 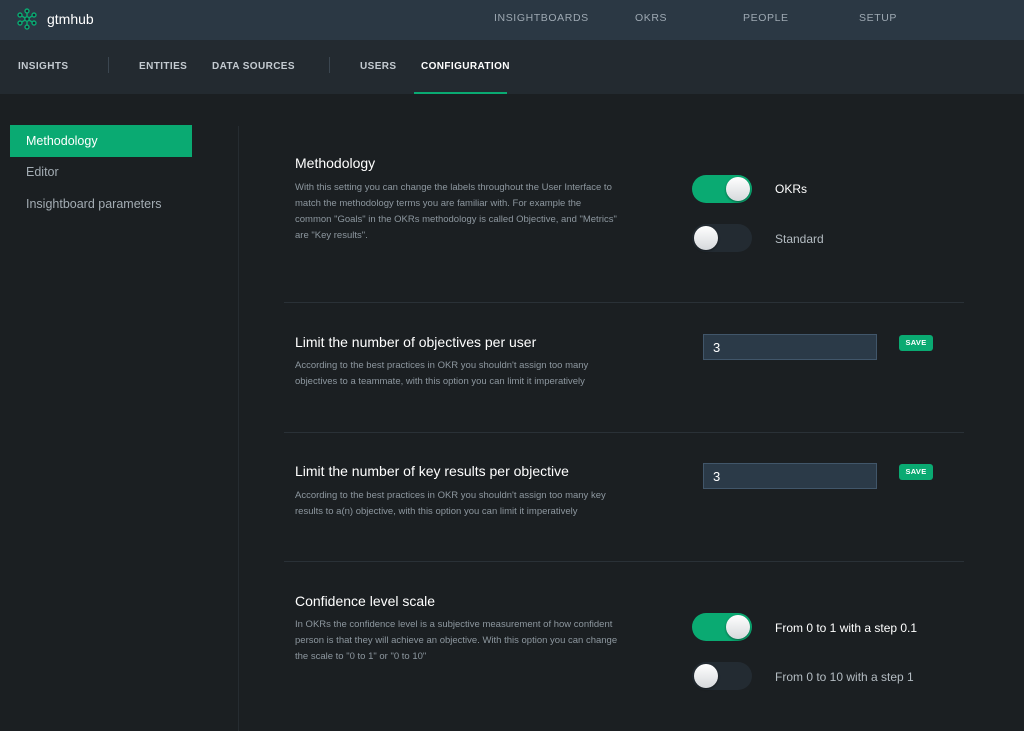 I want to click on active-tab-indicator, so click(x=460, y=93).